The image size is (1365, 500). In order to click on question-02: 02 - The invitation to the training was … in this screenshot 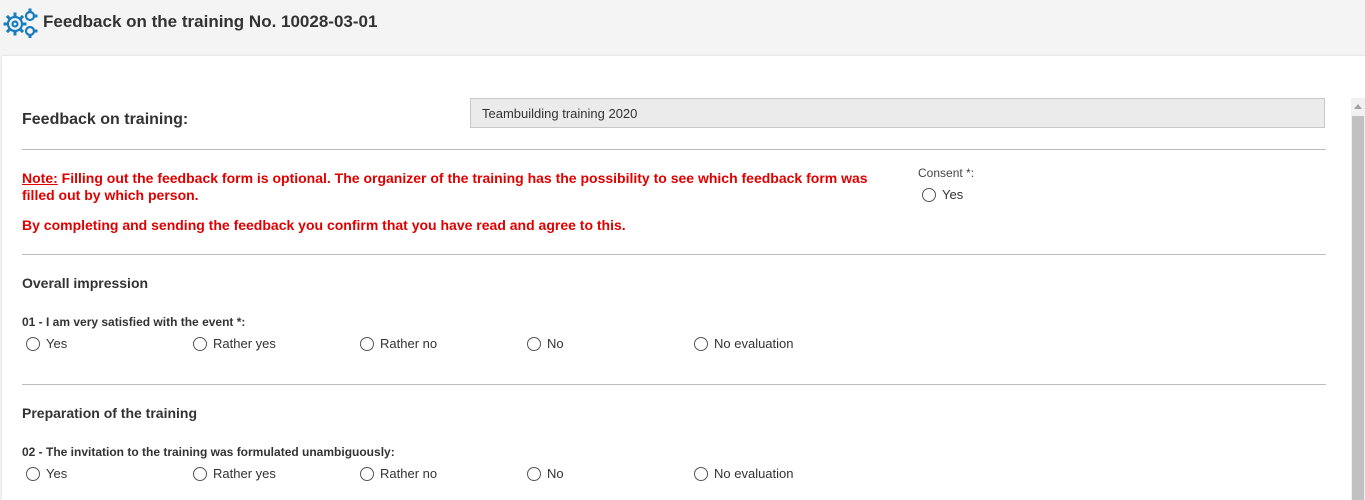, I will do `click(208, 452)`.